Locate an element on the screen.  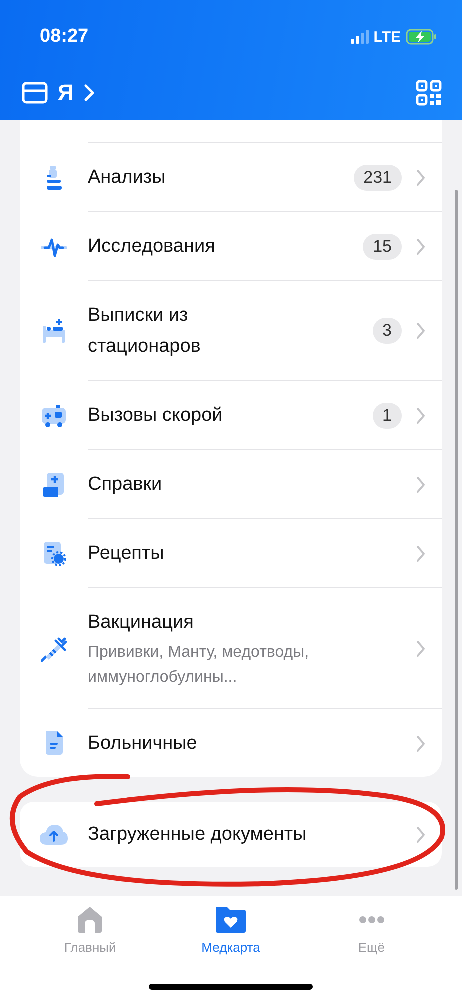
count-badge: 3 is located at coordinates (387, 331).